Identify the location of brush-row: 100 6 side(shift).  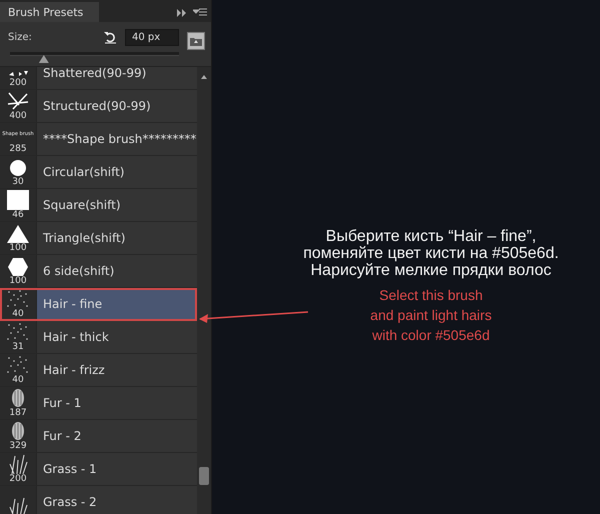
(98, 271).